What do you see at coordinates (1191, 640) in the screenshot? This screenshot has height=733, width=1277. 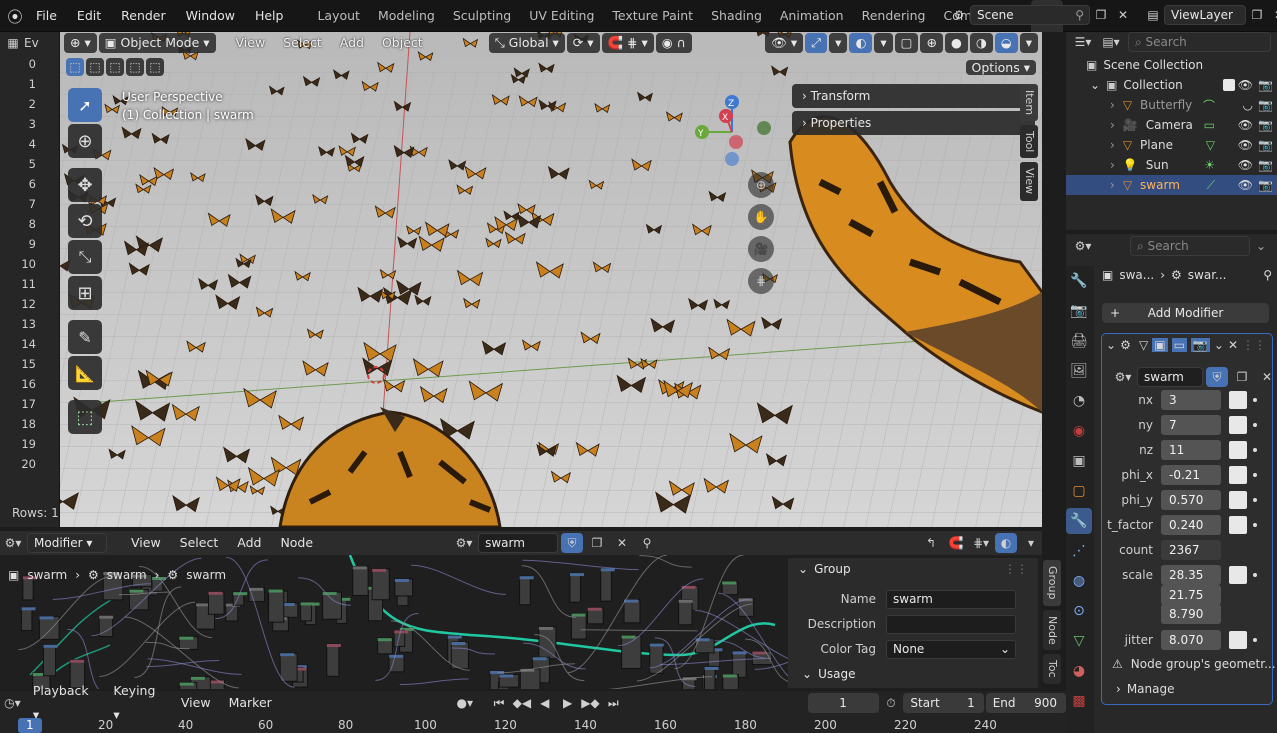 I see `jitter-field: 8.070` at bounding box center [1191, 640].